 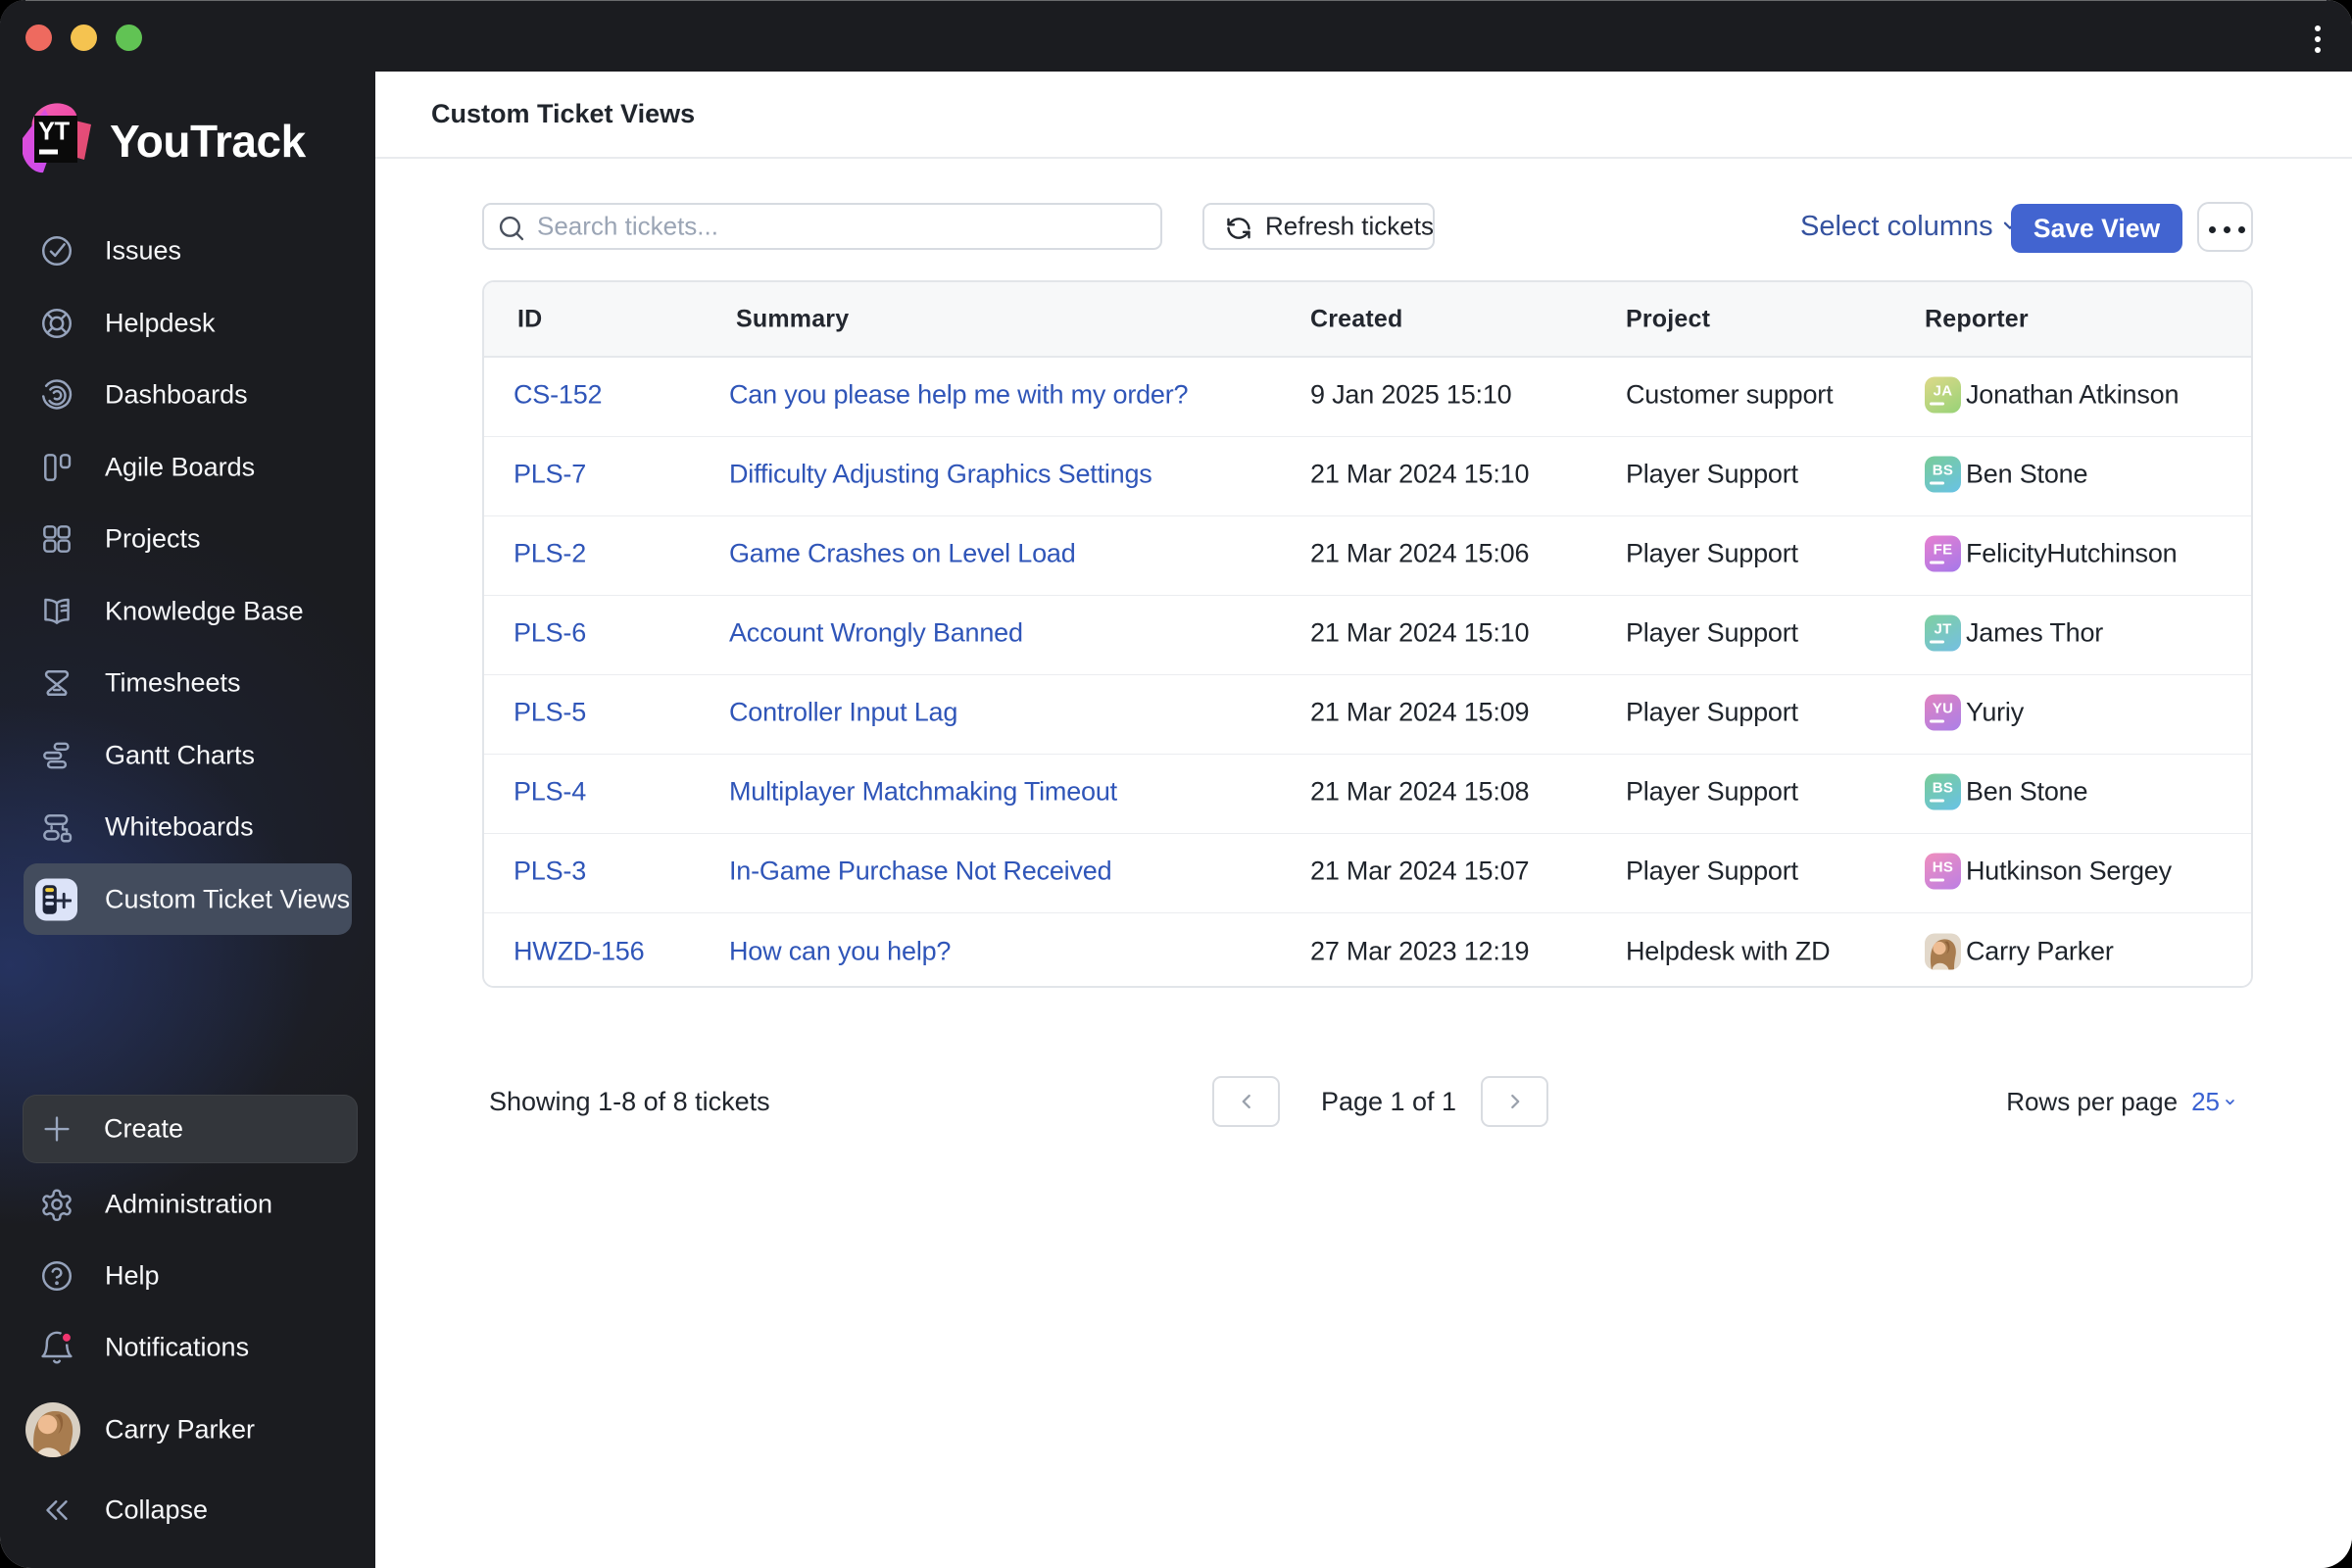 I want to click on svg-text: YT, so click(x=54, y=132).